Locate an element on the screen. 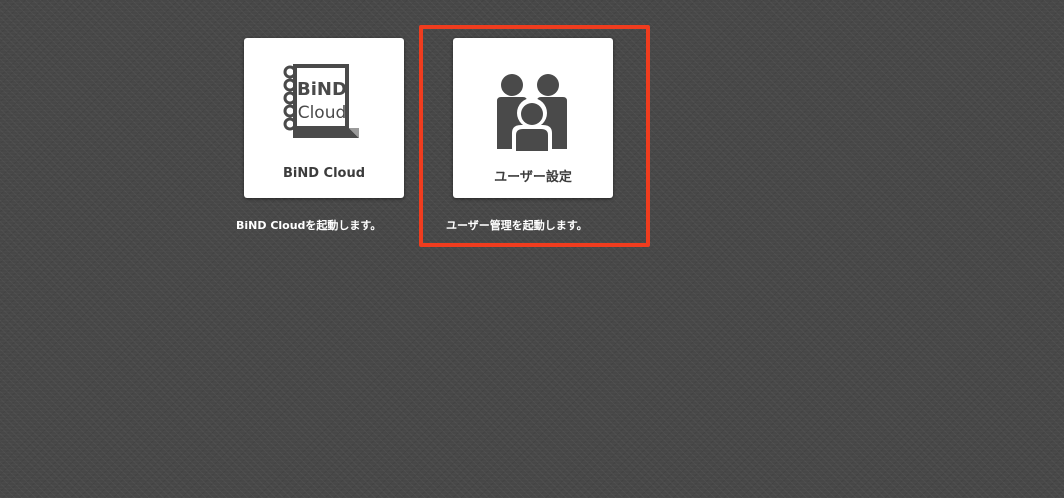 This screenshot has width=1064, height=498. bind-cloud-description: BiND Cloudを起動します。 is located at coordinates (309, 225).